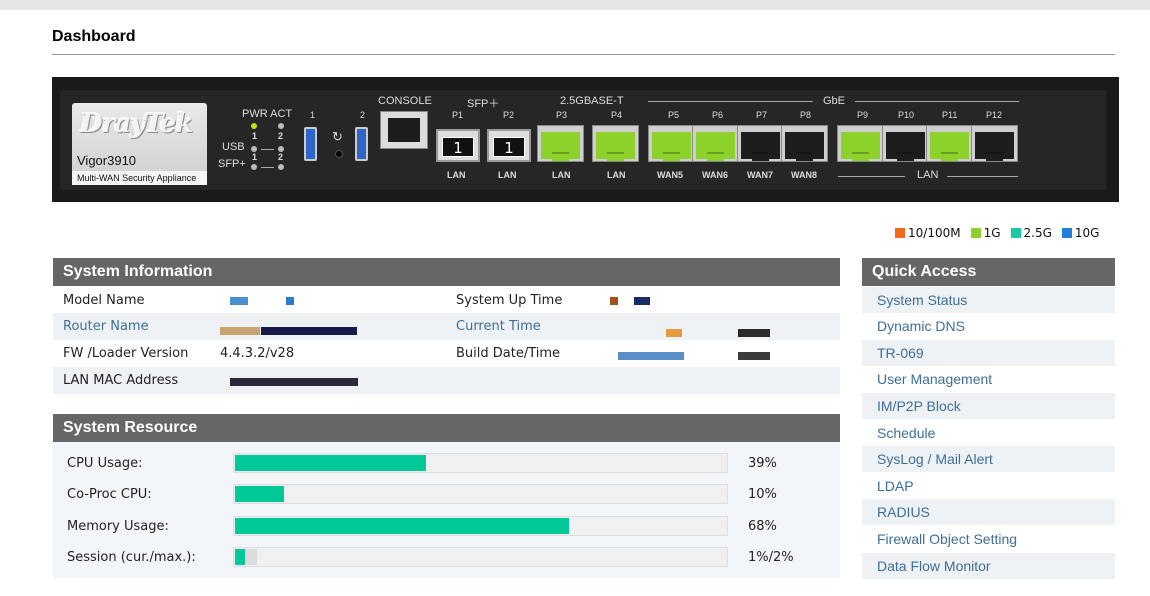 Image resolution: width=1150 pixels, height=596 pixels. Describe the element at coordinates (988, 459) in the screenshot. I see `quick-access-syslog-mail-alert: SysLog / Mail Alert` at that location.